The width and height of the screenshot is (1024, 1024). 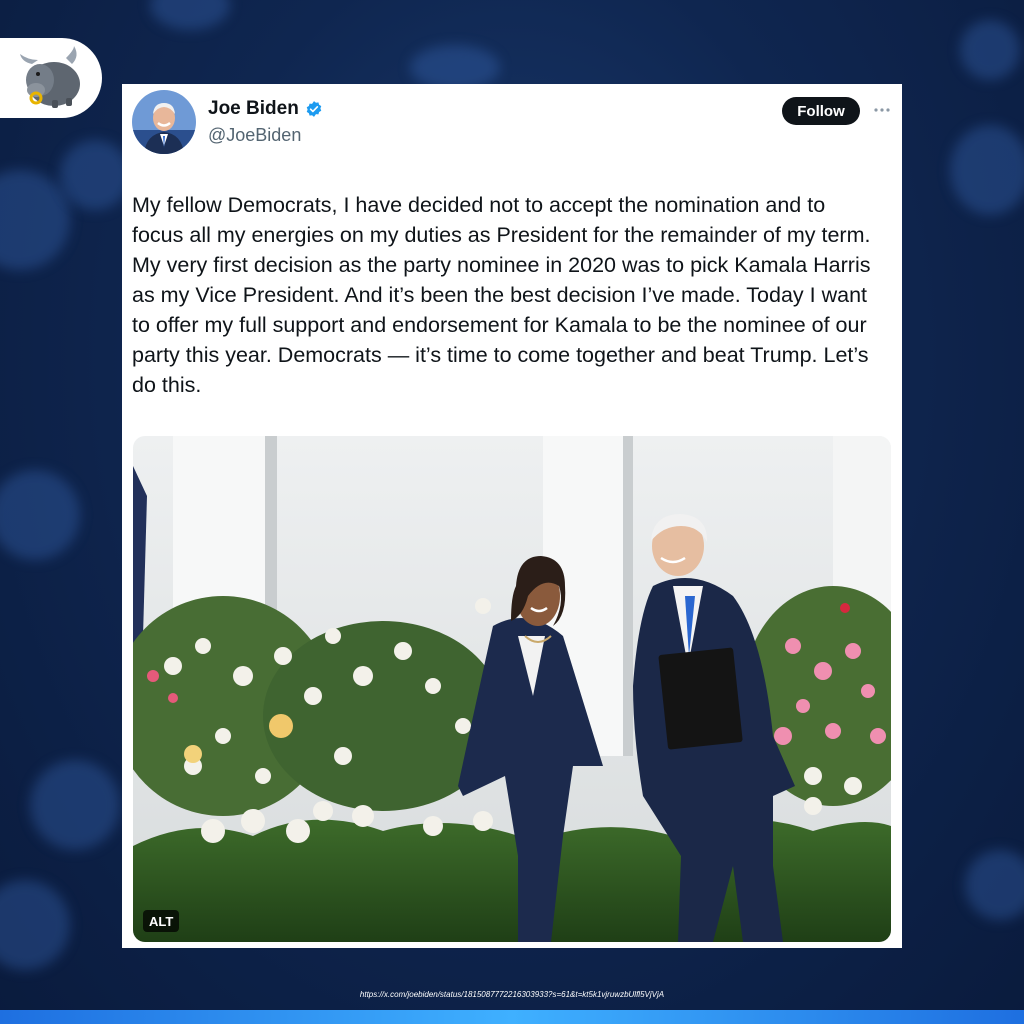 I want to click on more-options-icon, so click(x=882, y=110).